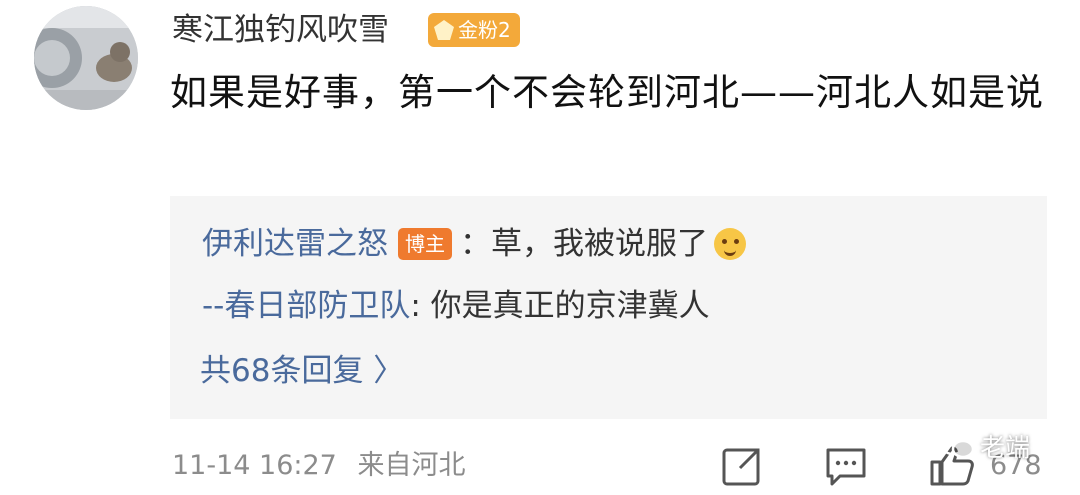  I want to click on laugh-emoji-icon, so click(730, 244).